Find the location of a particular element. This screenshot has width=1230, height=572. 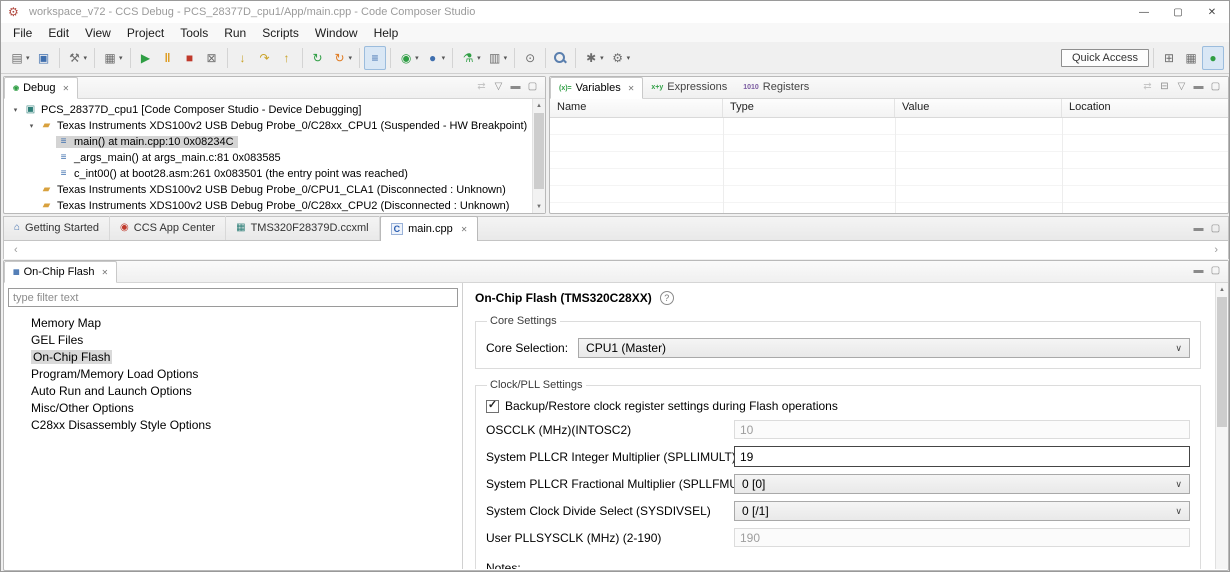

search-button is located at coordinates (560, 58).